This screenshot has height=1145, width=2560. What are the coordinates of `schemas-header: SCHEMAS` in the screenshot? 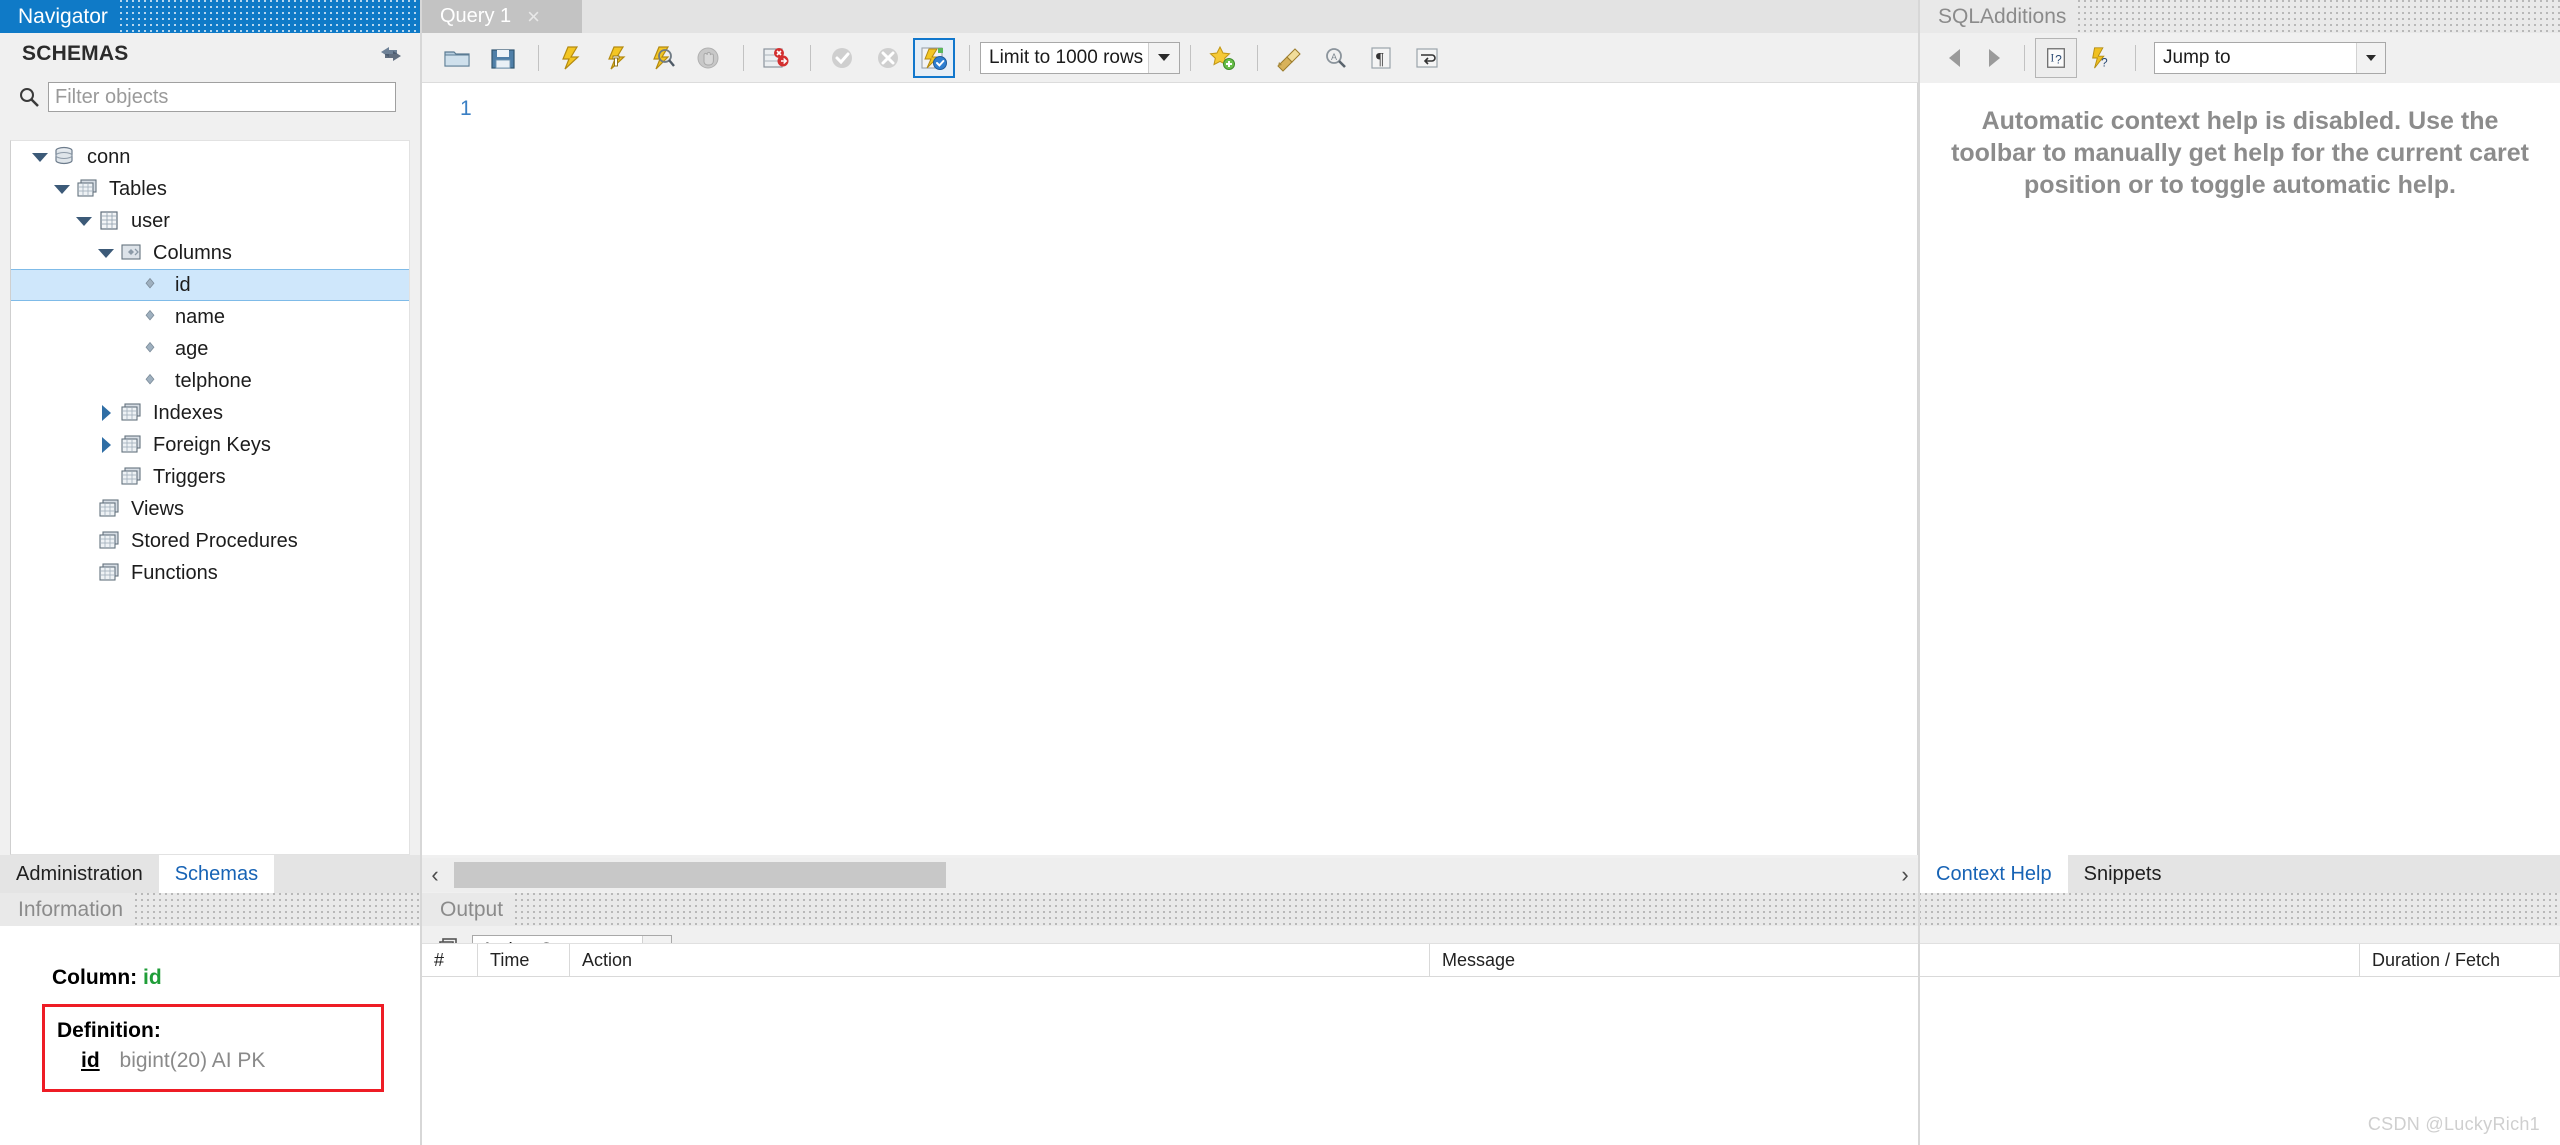 It's located at (210, 54).